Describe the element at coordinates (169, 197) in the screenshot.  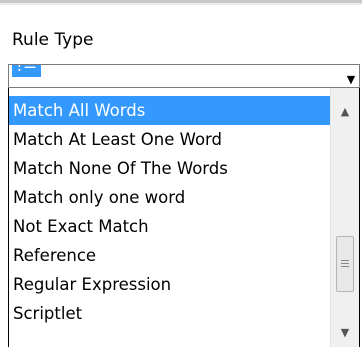
I see `list-item: Match only one word` at that location.